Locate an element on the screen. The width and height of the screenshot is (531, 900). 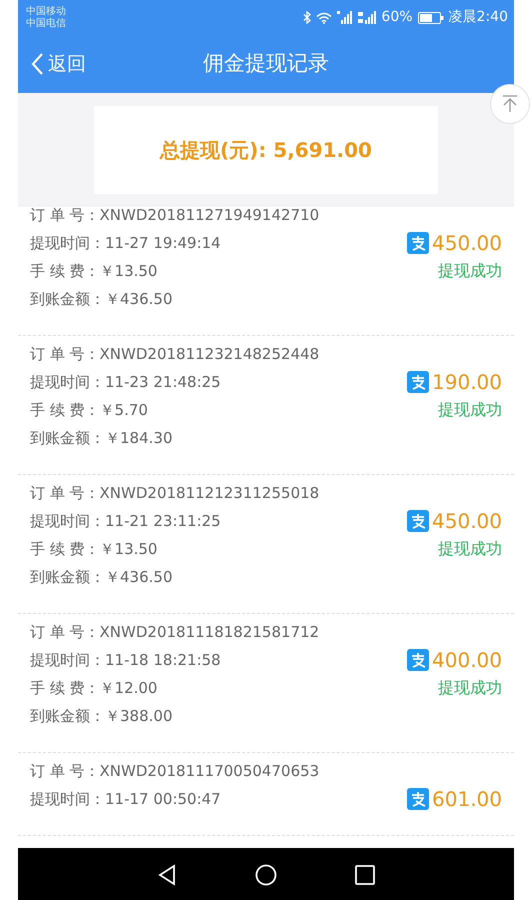
arrow-up-icon is located at coordinates (510, 104).